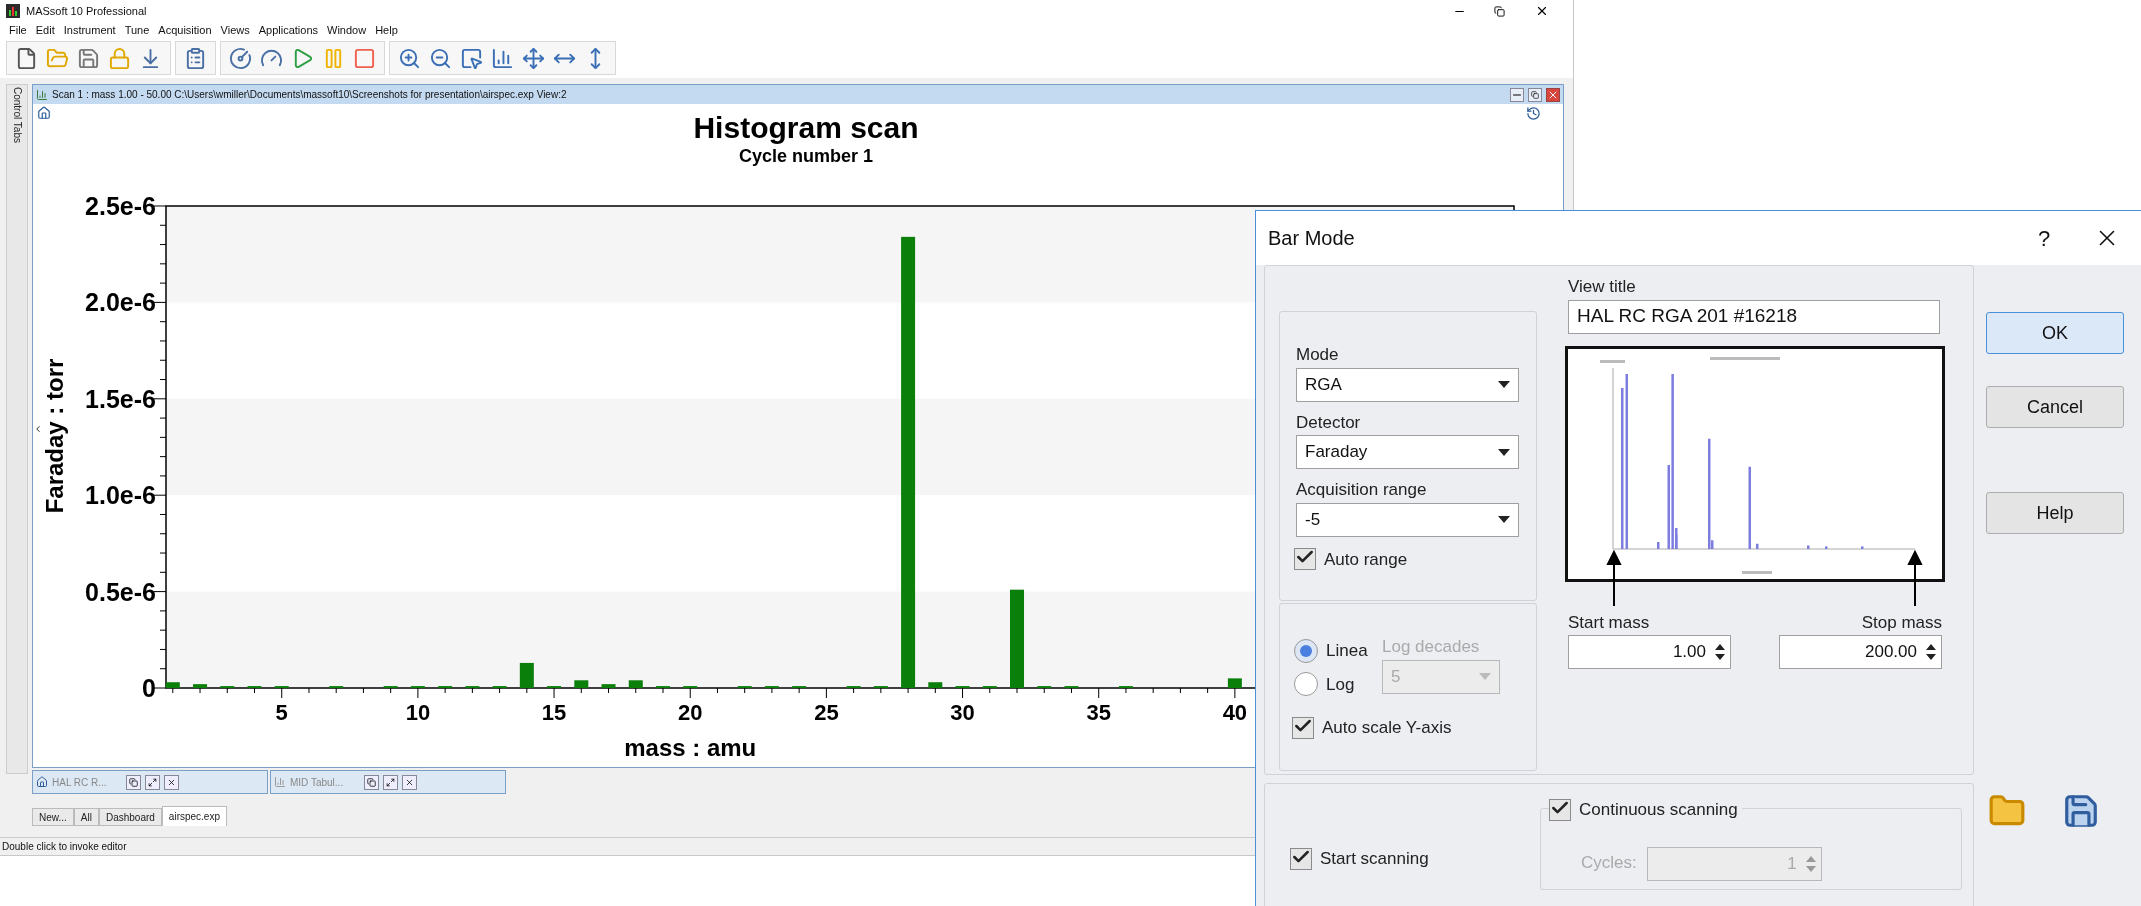  What do you see at coordinates (1649, 652) in the screenshot?
I see `start-mass-spinbox: 1.00` at bounding box center [1649, 652].